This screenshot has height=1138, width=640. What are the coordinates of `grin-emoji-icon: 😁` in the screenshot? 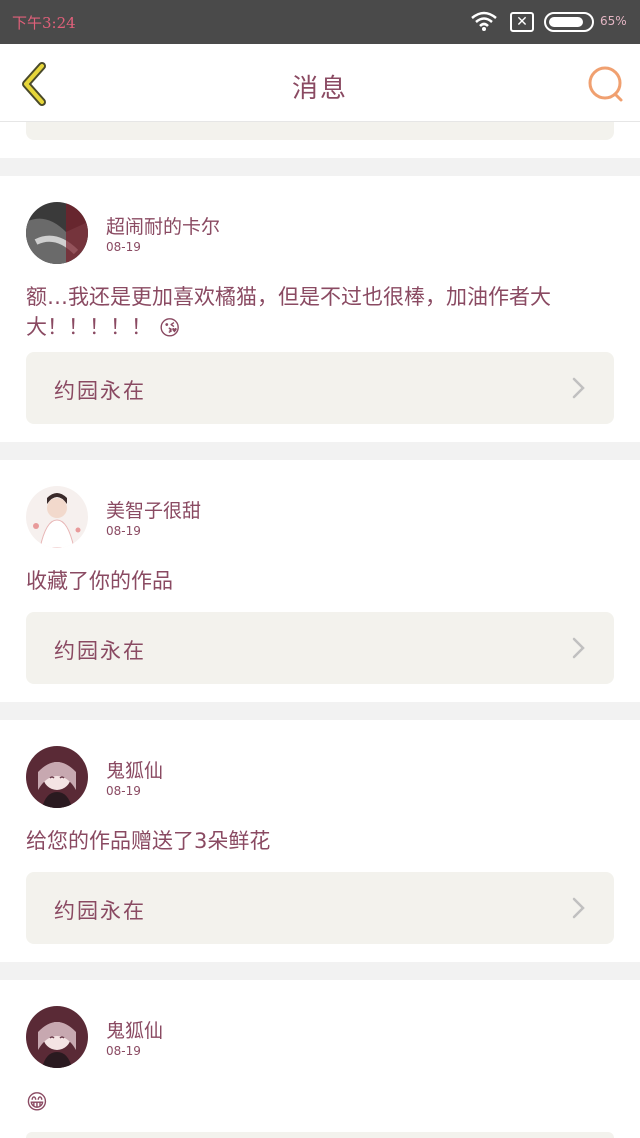 It's located at (37, 1102).